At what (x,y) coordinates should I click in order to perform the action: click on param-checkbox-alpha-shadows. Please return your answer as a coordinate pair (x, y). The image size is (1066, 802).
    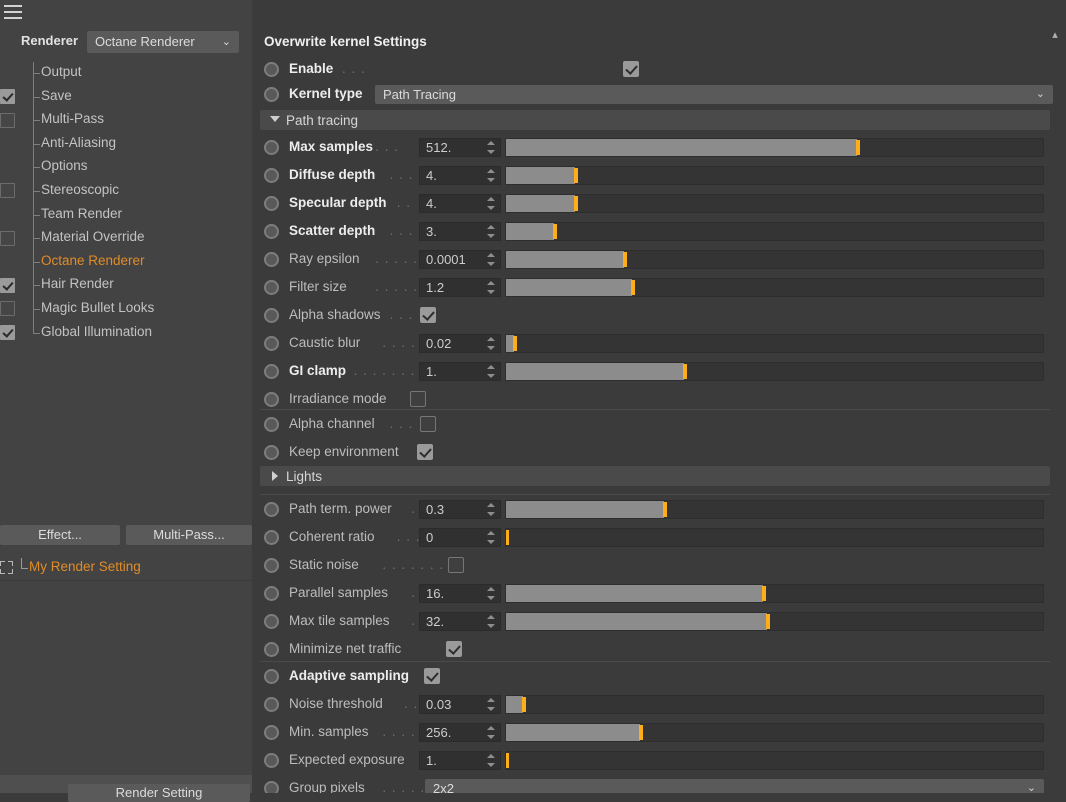
    Looking at the image, I should click on (427, 315).